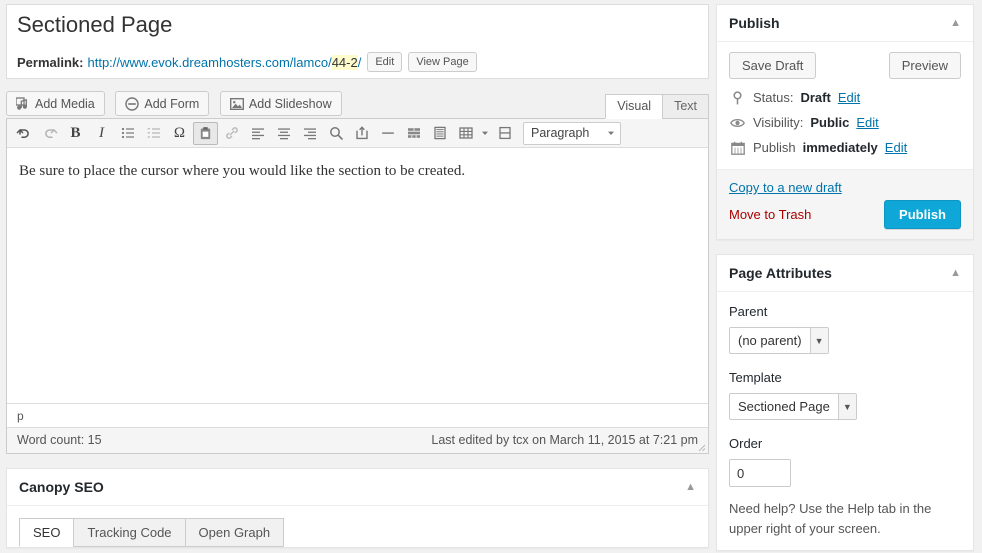  I want to click on link-icon, so click(231, 133).